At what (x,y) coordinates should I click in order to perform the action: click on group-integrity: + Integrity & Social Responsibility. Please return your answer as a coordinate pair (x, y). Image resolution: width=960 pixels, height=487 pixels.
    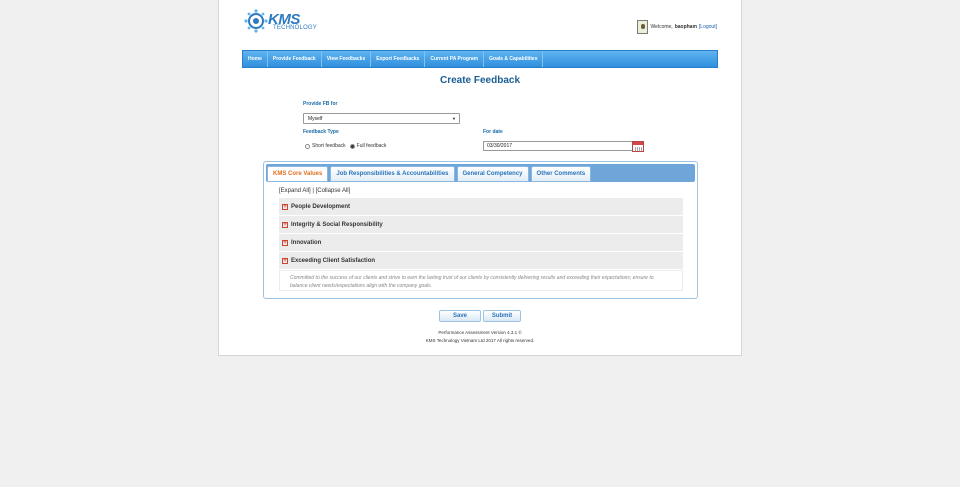
    Looking at the image, I should click on (481, 225).